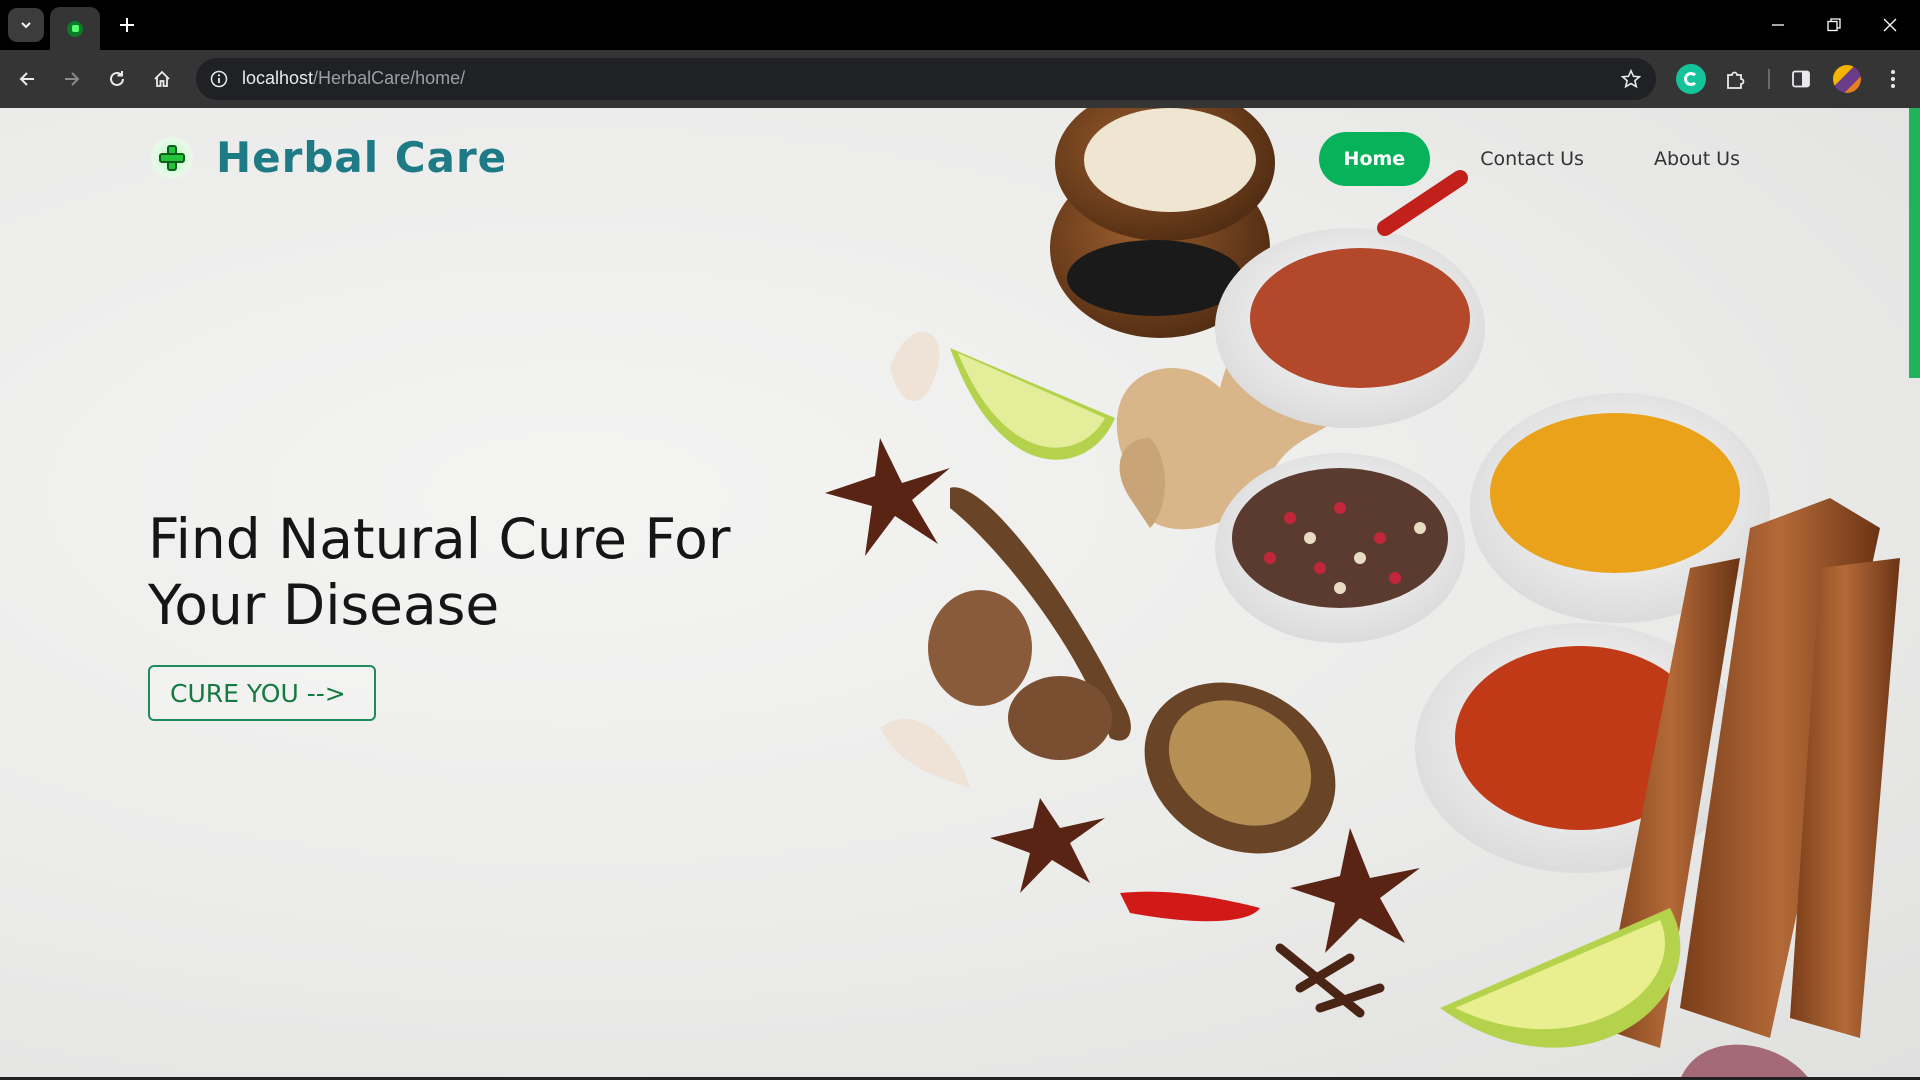 This screenshot has height=1080, width=1920. What do you see at coordinates (278, 78) in the screenshot?
I see `url-host: localhost` at bounding box center [278, 78].